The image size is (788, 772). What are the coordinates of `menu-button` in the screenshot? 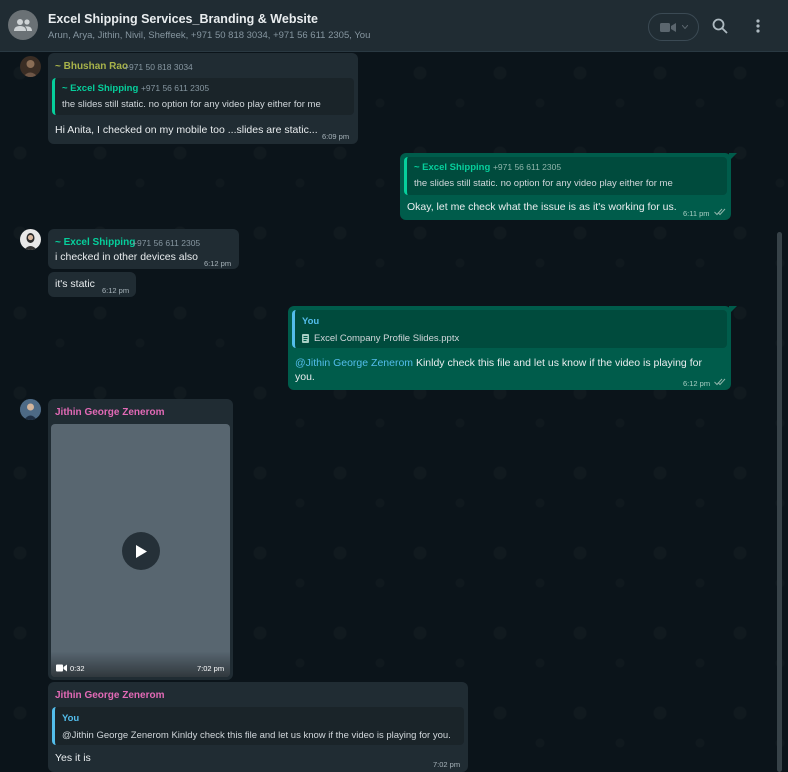 It's located at (758, 26).